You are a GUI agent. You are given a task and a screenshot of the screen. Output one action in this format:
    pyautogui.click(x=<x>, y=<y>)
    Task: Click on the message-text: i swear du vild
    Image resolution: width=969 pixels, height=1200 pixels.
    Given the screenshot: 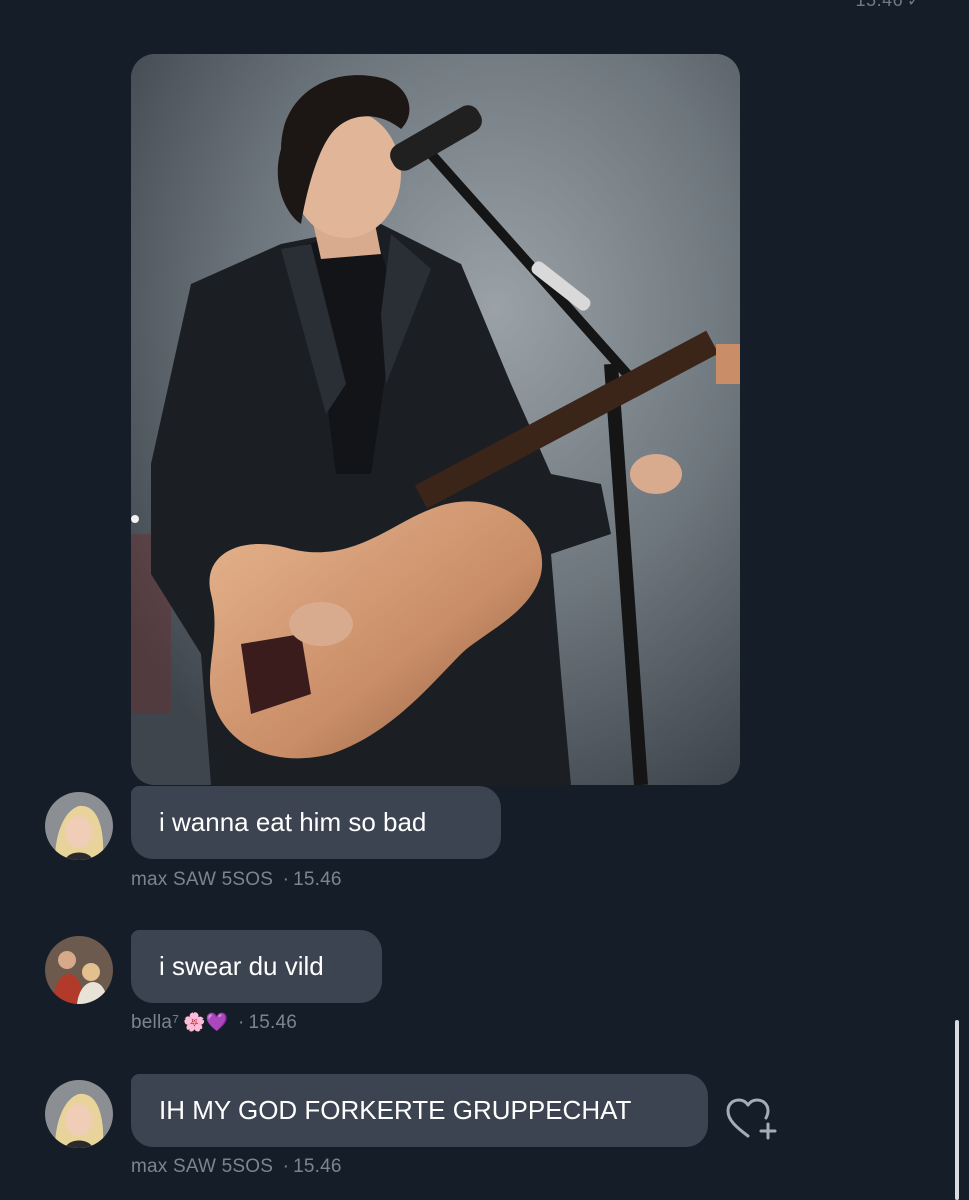 What is the action you would take?
    pyautogui.click(x=241, y=966)
    